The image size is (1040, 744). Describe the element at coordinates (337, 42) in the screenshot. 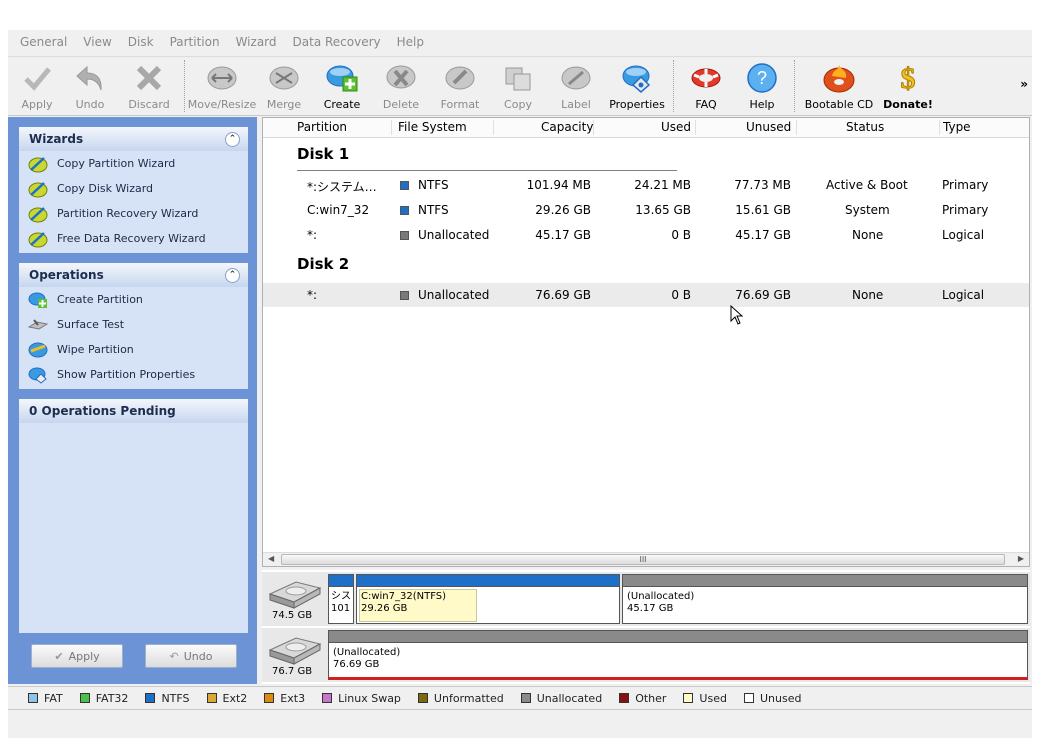

I see `menu-data-recovery: Data Recovery` at that location.